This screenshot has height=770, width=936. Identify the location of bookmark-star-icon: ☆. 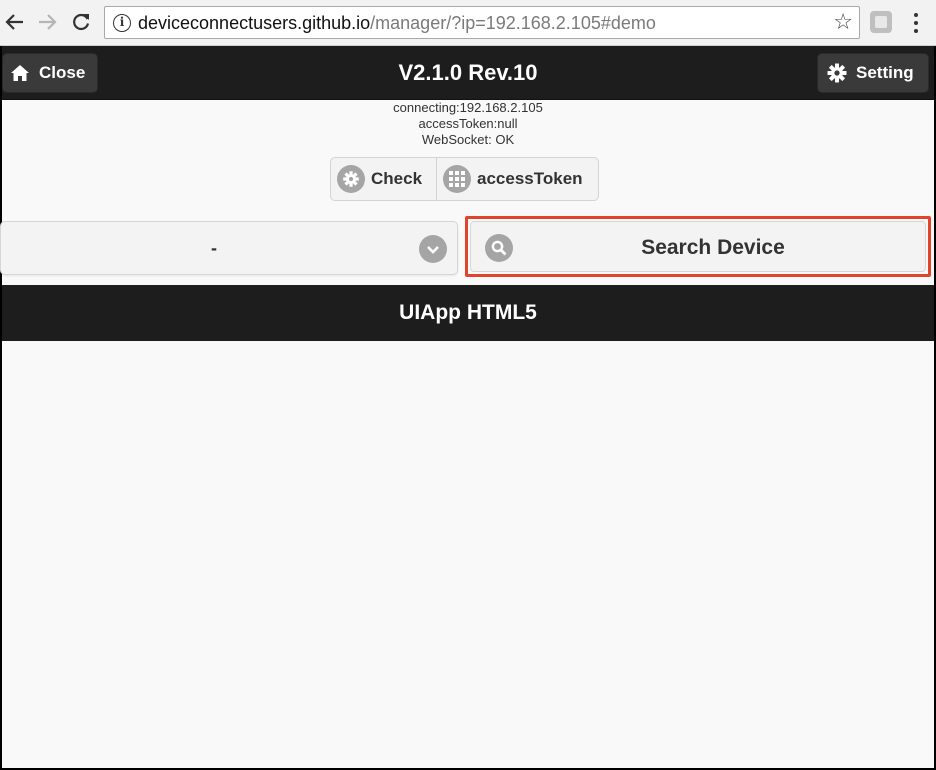
(843, 22).